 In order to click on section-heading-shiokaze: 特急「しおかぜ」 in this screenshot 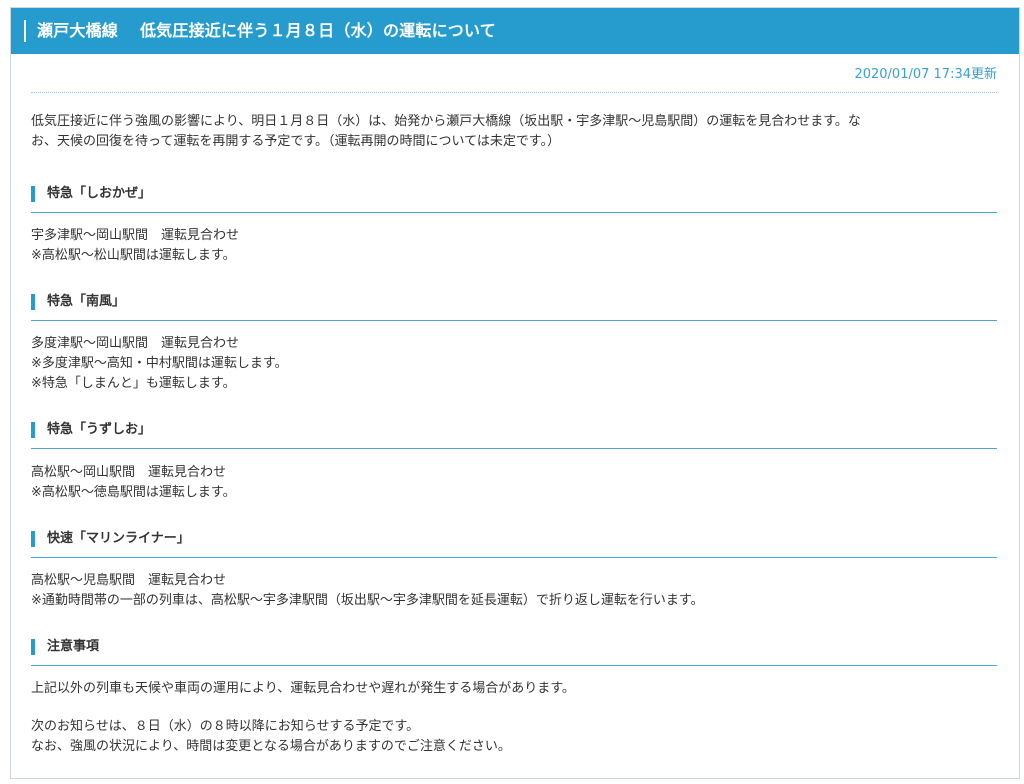, I will do `click(514, 198)`.